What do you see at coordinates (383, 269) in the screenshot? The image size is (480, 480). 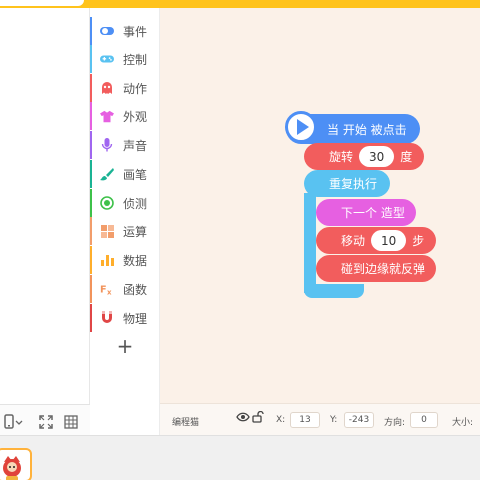 I see `block-text: 碰到边缘就反弹` at bounding box center [383, 269].